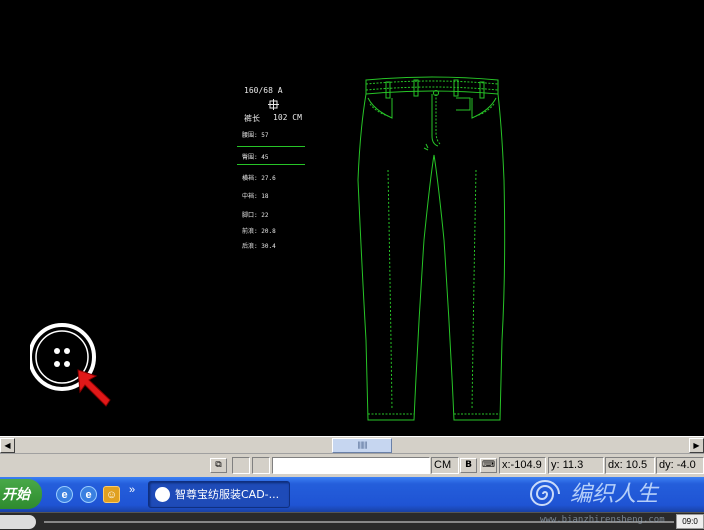 This screenshot has width=704, height=530. Describe the element at coordinates (287, 117) in the screenshot. I see `length-value: 102 CM` at that location.